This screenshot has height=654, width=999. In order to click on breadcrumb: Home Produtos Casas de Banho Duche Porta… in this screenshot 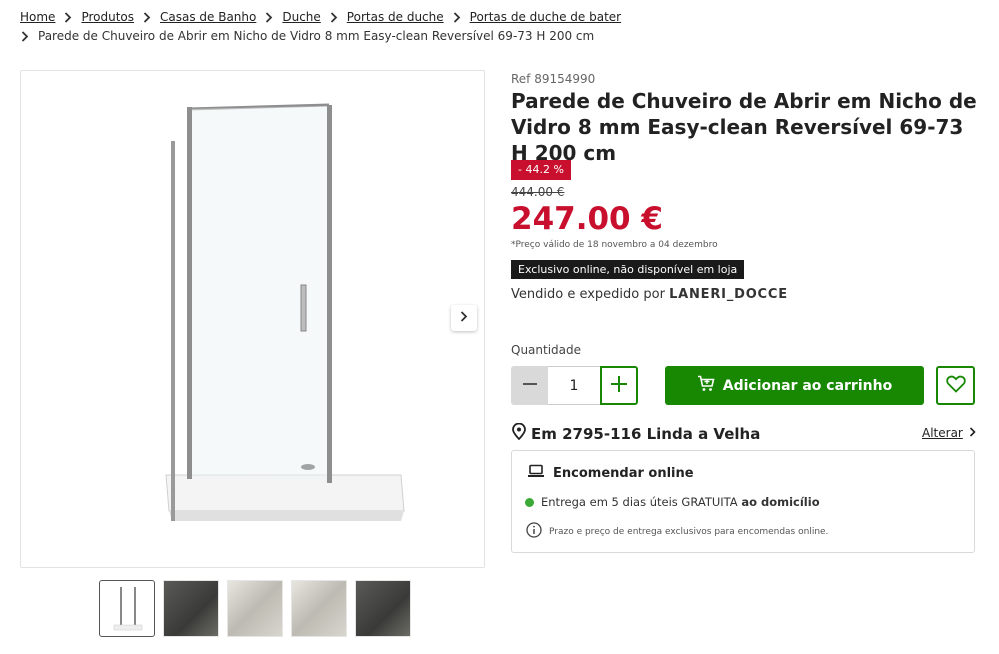, I will do `click(500, 26)`.